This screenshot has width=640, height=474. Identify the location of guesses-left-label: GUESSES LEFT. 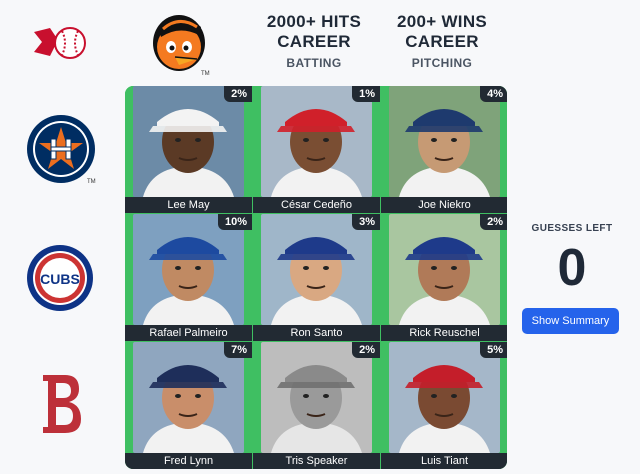
(572, 228).